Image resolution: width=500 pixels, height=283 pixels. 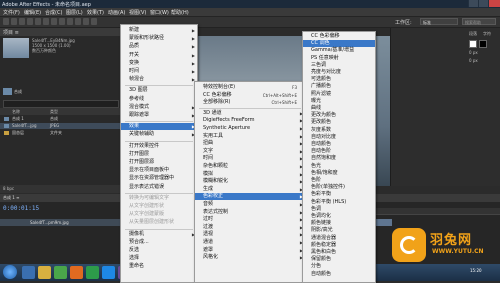 What do you see at coordinates (76, 272) in the screenshot?
I see `firefox-icon` at bounding box center [76, 272].